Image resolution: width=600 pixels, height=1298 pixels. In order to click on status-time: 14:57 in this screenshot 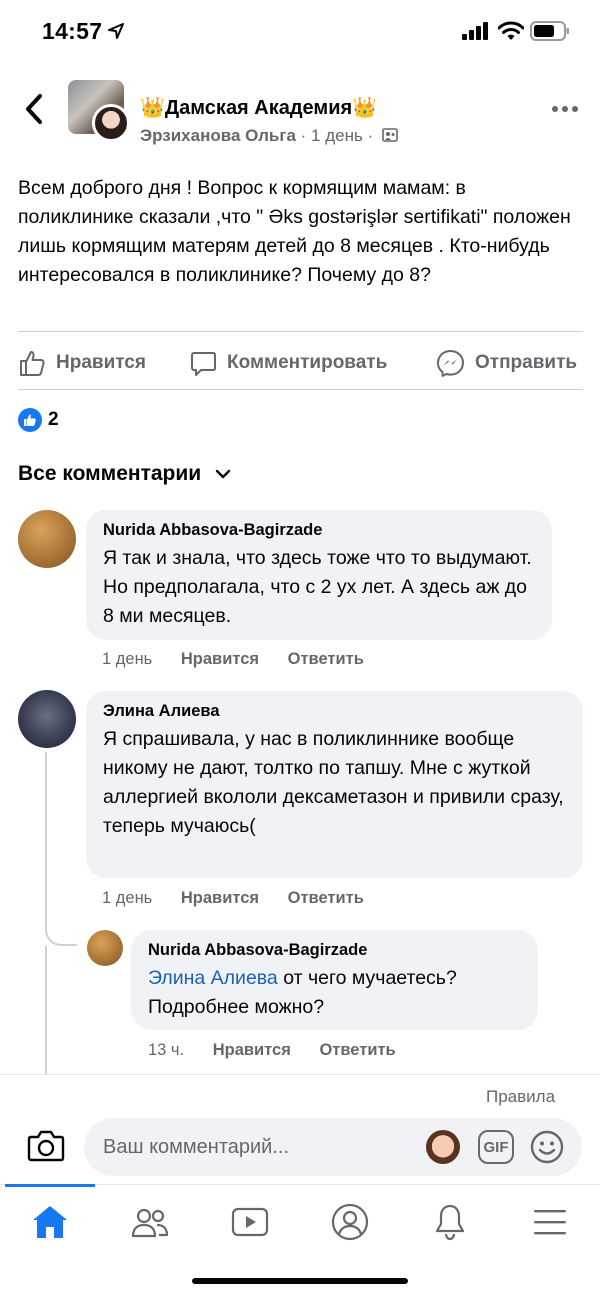, I will do `click(72, 31)`.